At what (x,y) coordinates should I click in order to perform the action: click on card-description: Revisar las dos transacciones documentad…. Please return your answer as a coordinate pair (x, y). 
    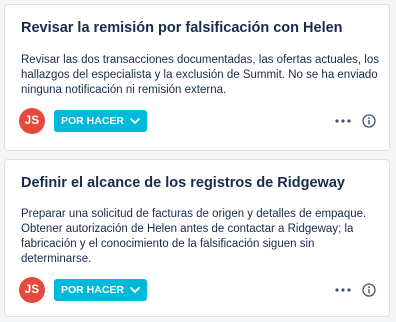
    Looking at the image, I should click on (200, 75).